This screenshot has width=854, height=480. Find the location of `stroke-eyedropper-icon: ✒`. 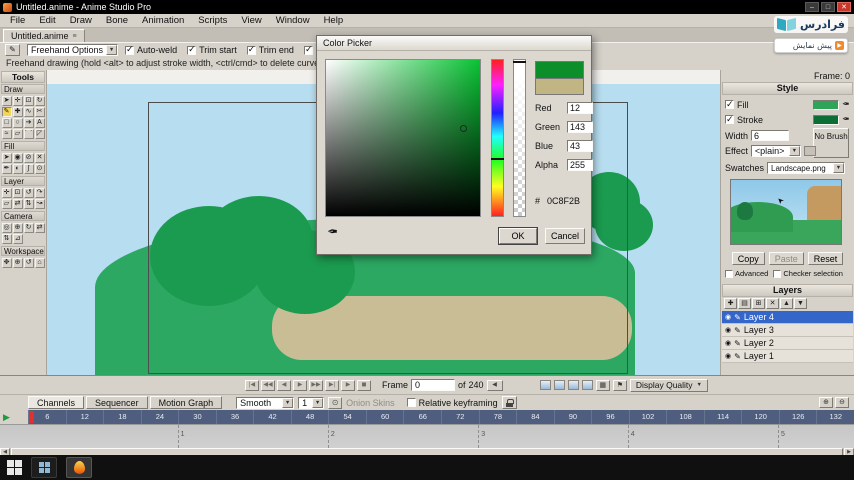

stroke-eyedropper-icon: ✒ is located at coordinates (846, 119).